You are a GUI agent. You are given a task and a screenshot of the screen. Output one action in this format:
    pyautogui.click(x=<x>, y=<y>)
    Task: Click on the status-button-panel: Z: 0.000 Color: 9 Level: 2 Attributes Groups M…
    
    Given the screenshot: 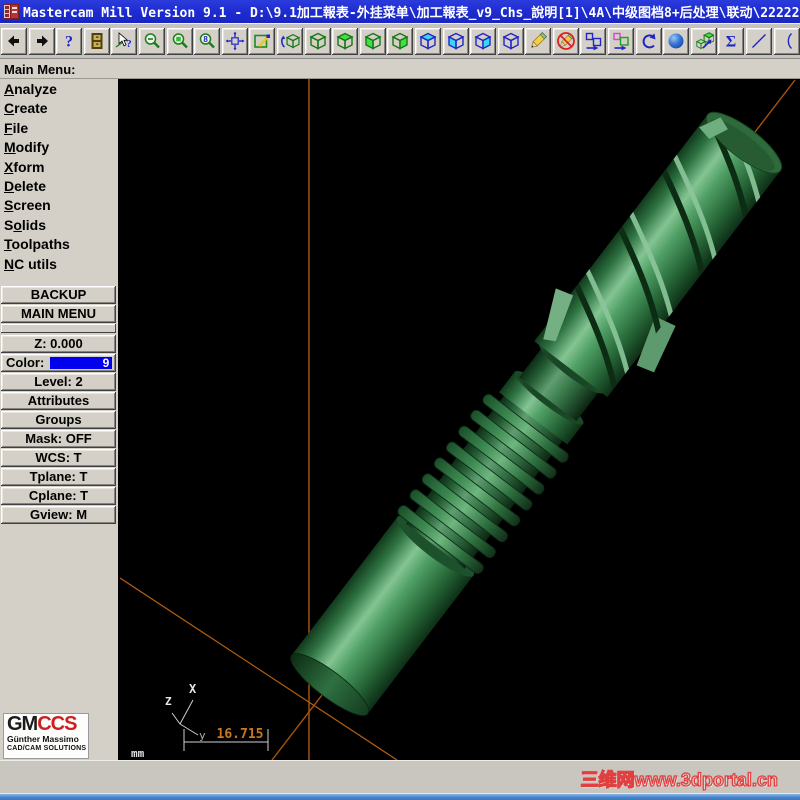 What is the action you would take?
    pyautogui.click(x=59, y=429)
    